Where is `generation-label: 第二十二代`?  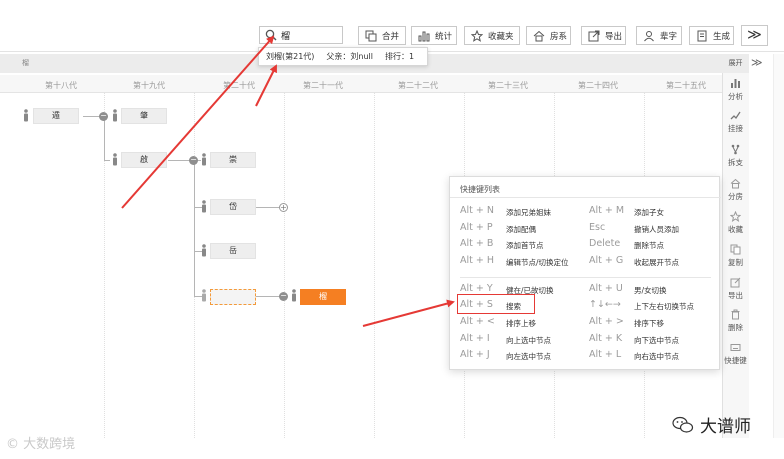
generation-label: 第二十二代 is located at coordinates (418, 85).